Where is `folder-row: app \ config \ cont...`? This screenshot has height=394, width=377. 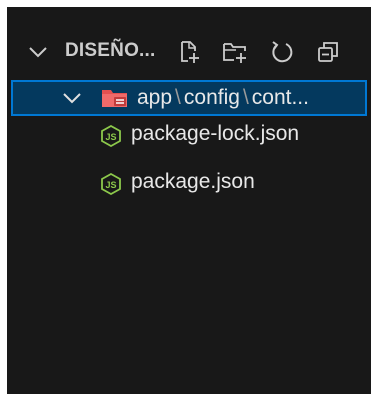 folder-row: app \ config \ cont... is located at coordinates (189, 98).